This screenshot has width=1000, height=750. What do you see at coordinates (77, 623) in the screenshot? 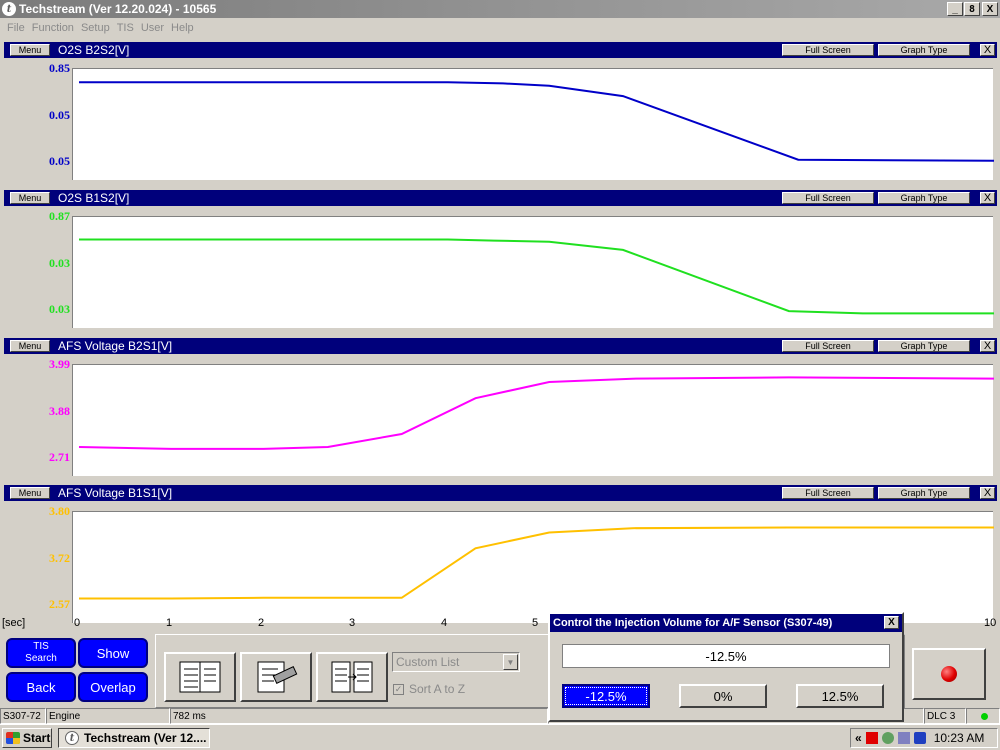
I see `x-tick-label: 0` at bounding box center [77, 623].